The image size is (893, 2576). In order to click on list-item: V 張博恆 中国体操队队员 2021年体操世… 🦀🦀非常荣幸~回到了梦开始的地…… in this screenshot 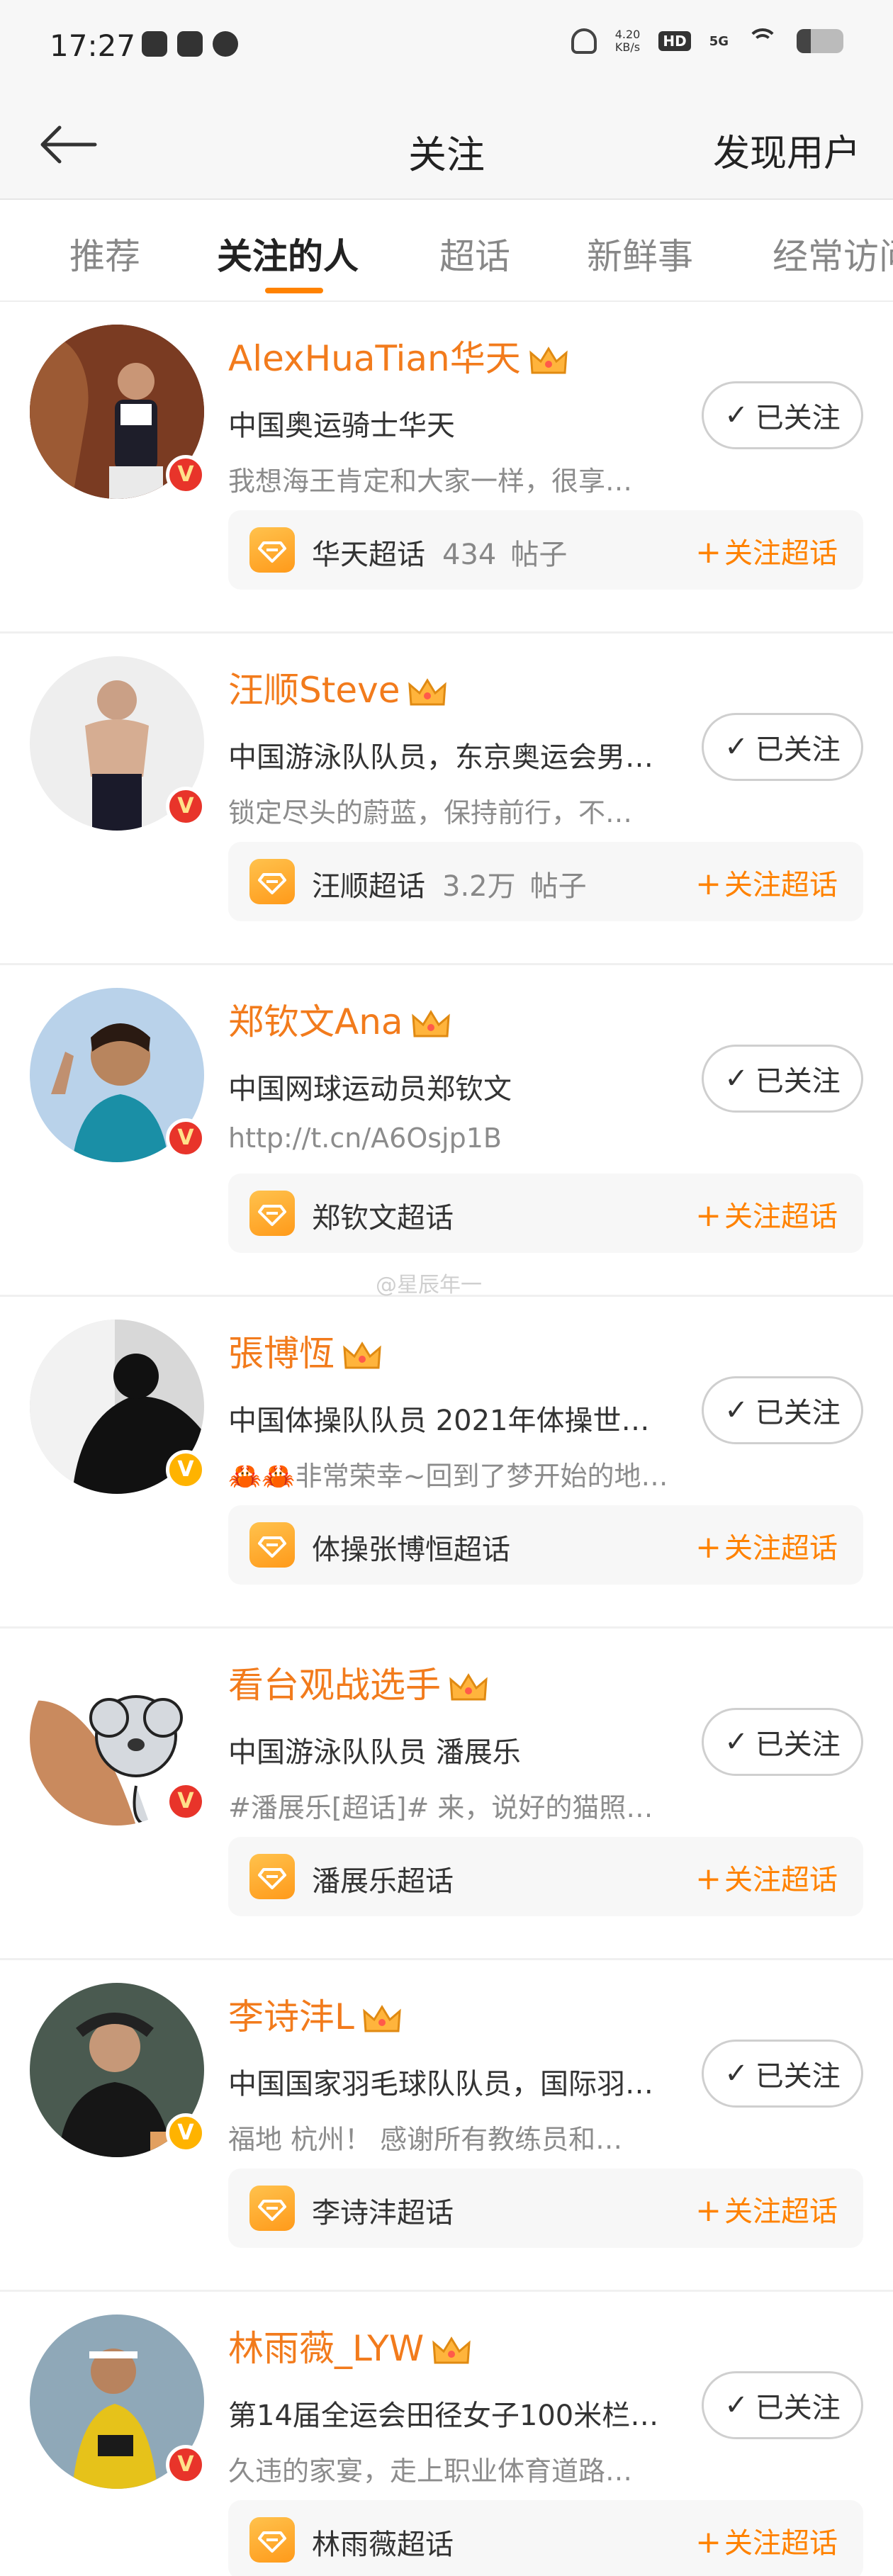, I will do `click(446, 1463)`.